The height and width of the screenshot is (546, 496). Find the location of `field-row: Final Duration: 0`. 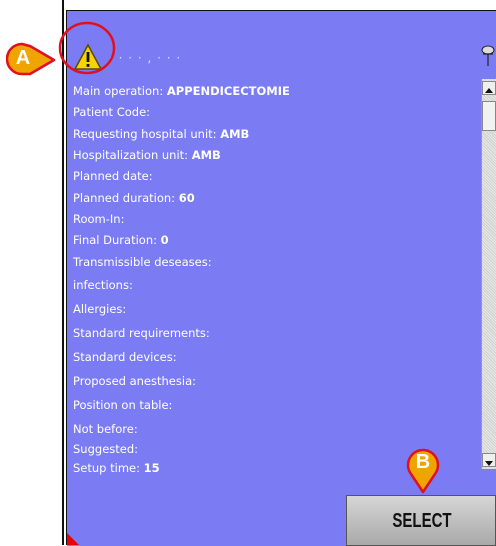

field-row: Final Duration: 0 is located at coordinates (121, 240).